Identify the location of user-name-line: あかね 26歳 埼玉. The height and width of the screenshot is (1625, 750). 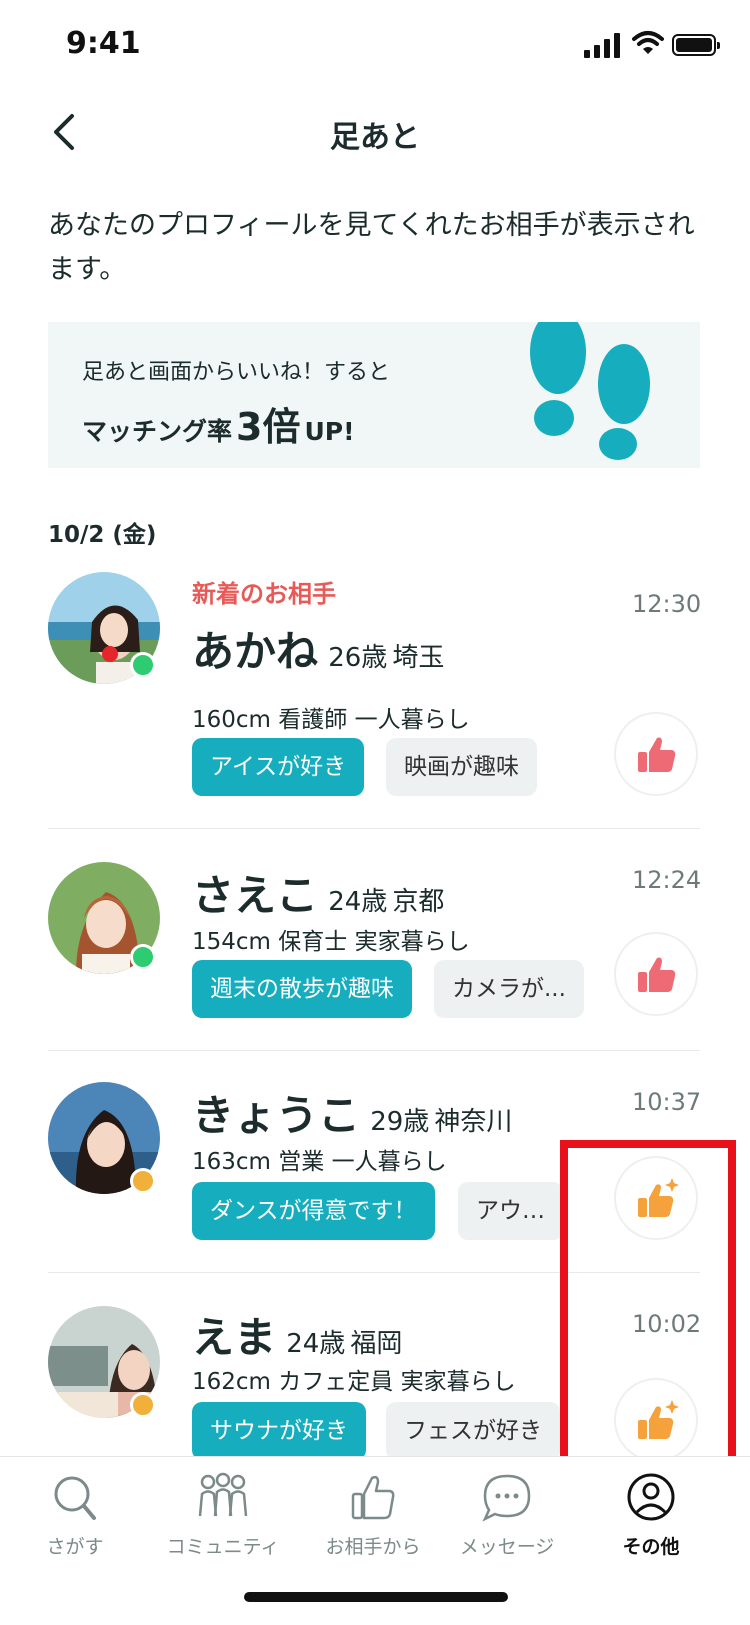
(318, 648).